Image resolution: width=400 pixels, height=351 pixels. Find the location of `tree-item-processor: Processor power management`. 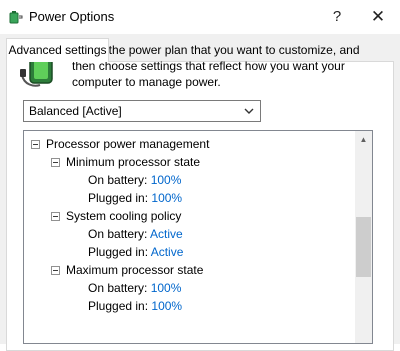

tree-item-processor: Processor power management is located at coordinates (127, 144).